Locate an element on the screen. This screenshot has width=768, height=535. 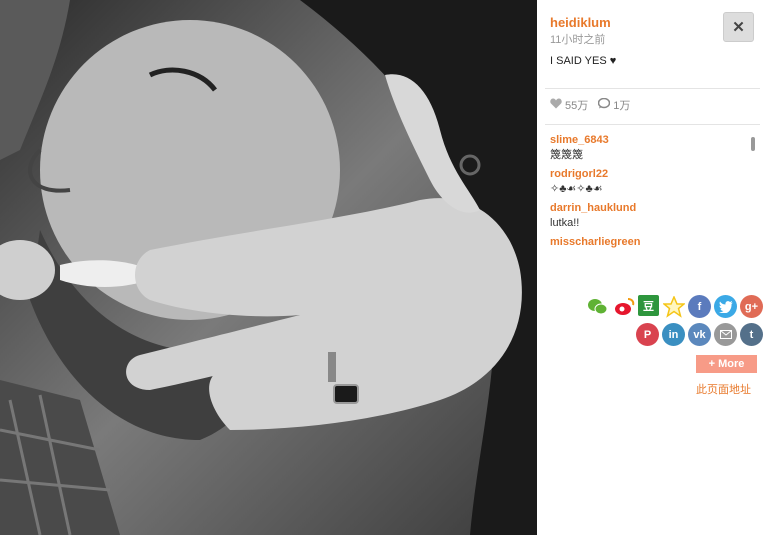
close-button: ✕ is located at coordinates (738, 27).